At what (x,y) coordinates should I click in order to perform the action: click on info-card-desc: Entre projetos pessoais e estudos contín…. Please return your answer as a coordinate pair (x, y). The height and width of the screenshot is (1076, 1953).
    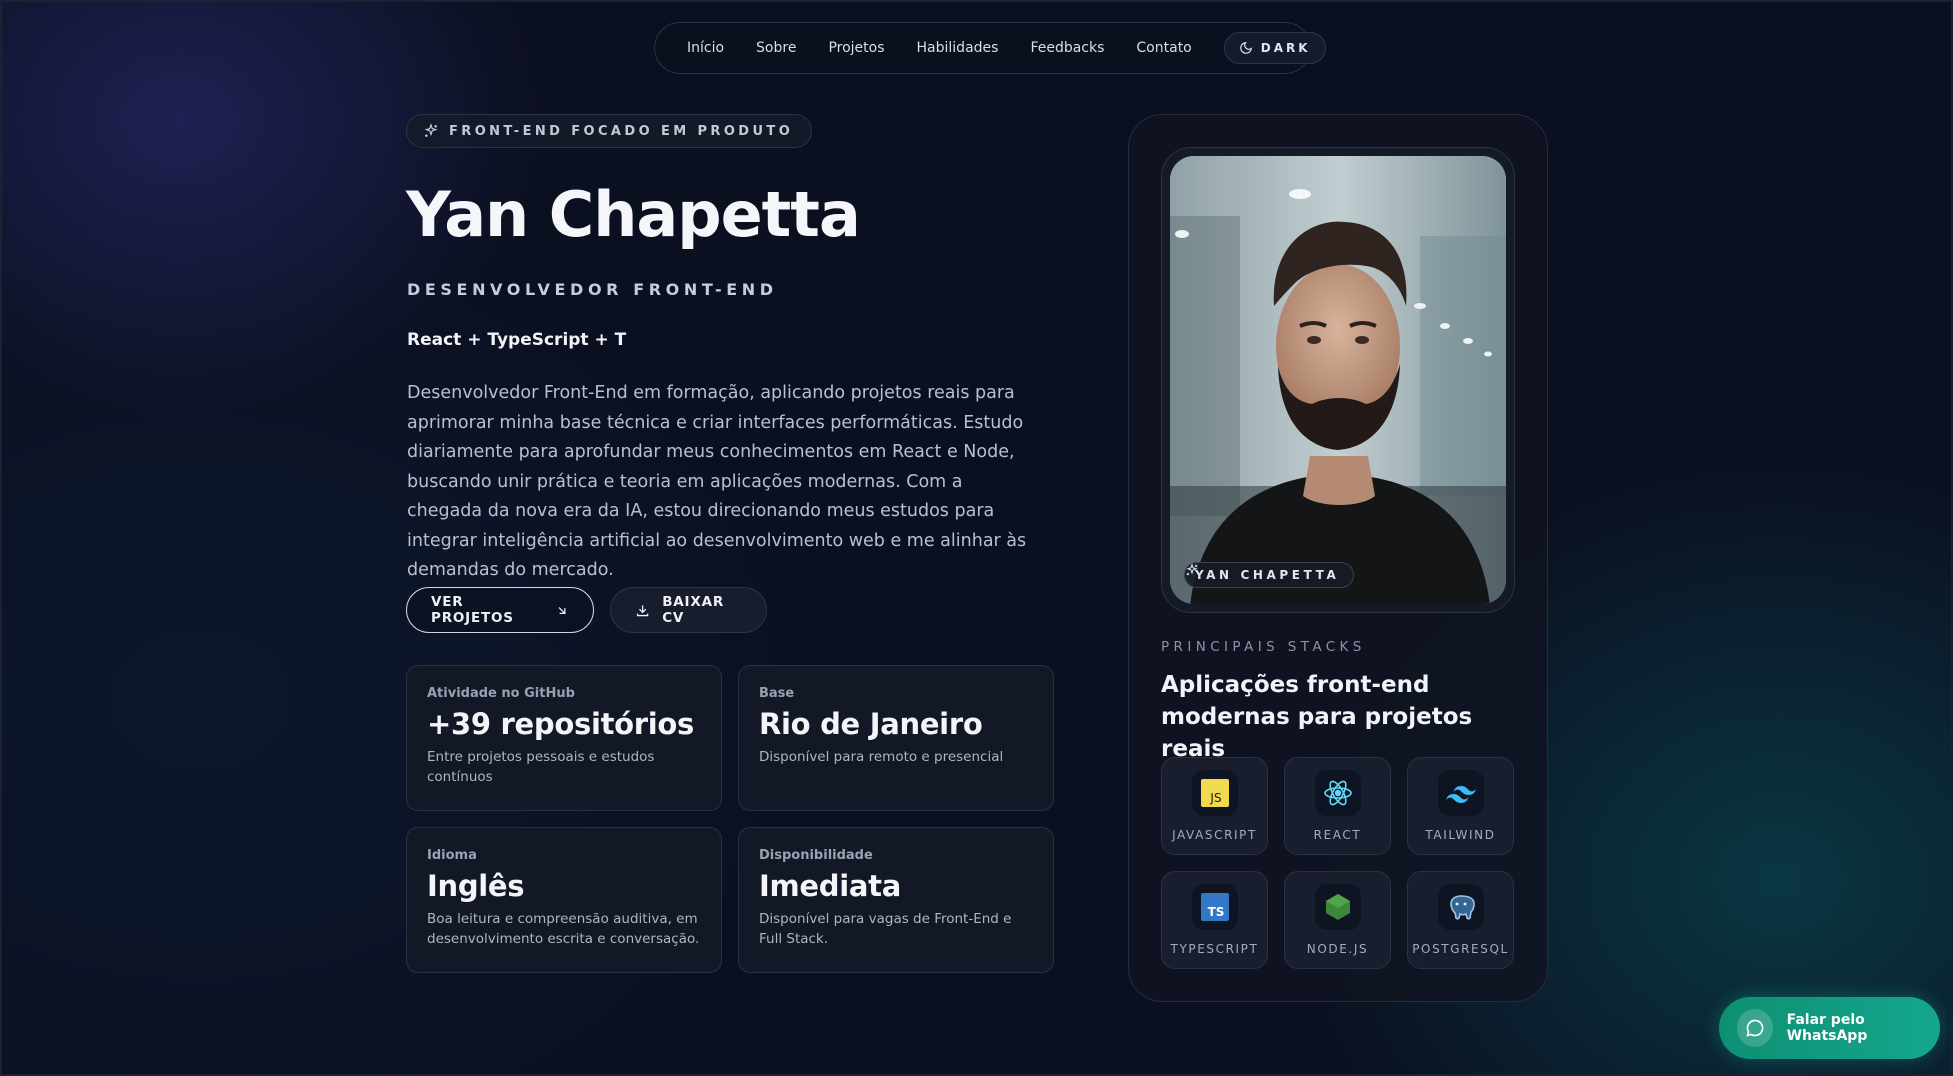
    Looking at the image, I should click on (541, 767).